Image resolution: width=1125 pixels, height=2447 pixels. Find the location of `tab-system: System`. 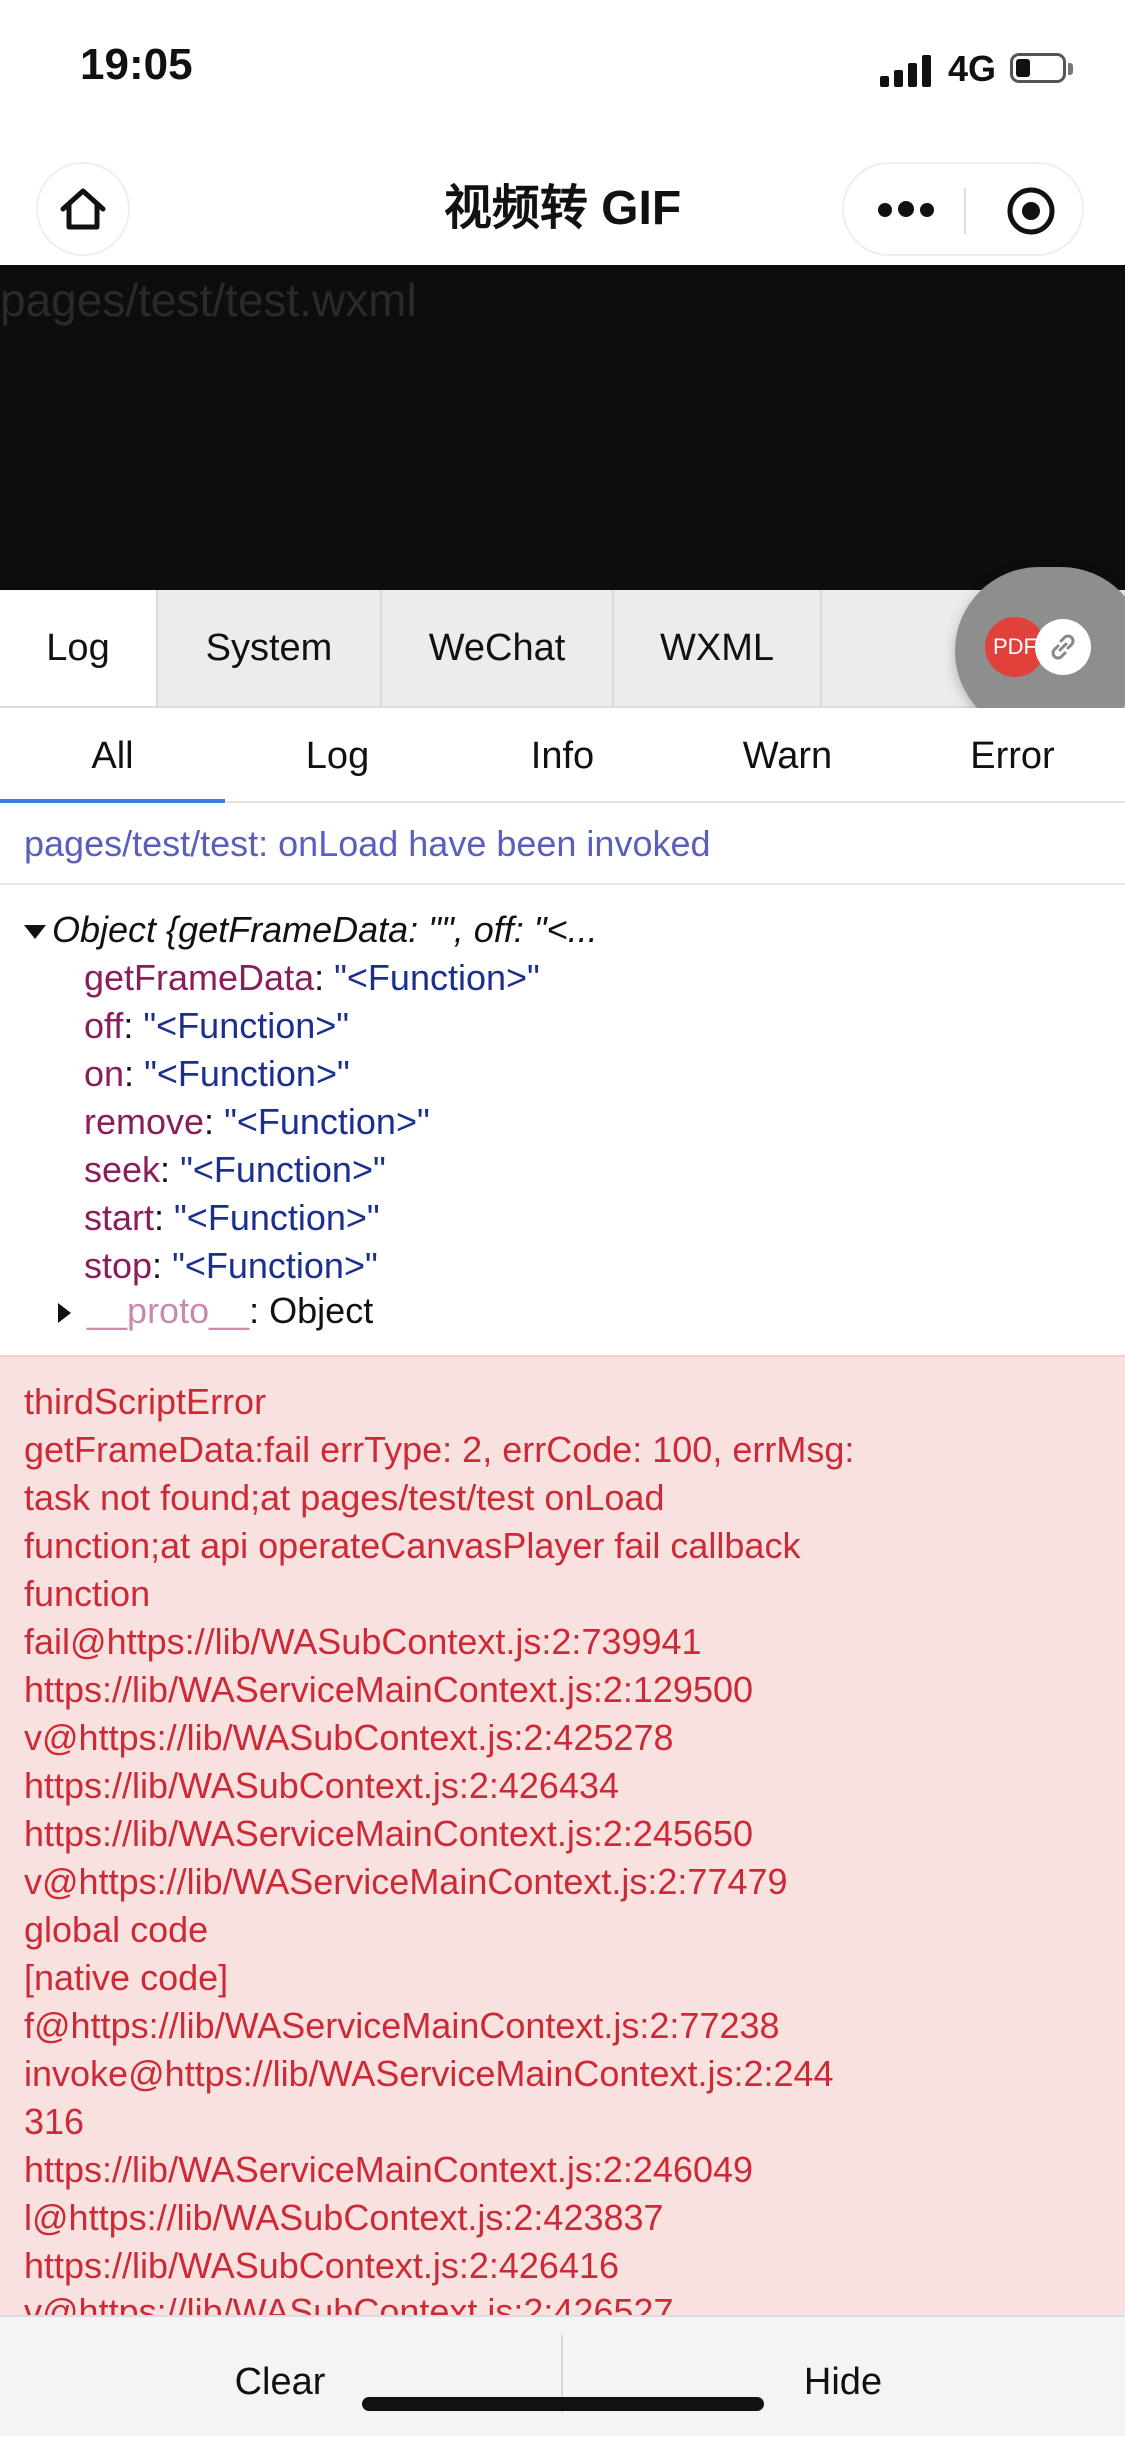

tab-system: System is located at coordinates (270, 648).